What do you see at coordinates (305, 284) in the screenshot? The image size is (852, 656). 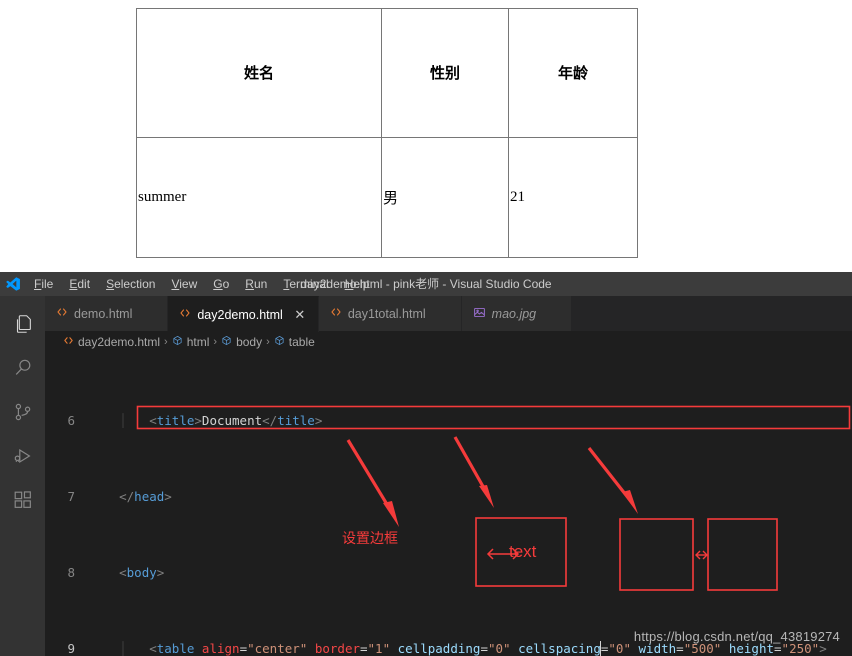 I see `menu-terminal: Terminal` at bounding box center [305, 284].